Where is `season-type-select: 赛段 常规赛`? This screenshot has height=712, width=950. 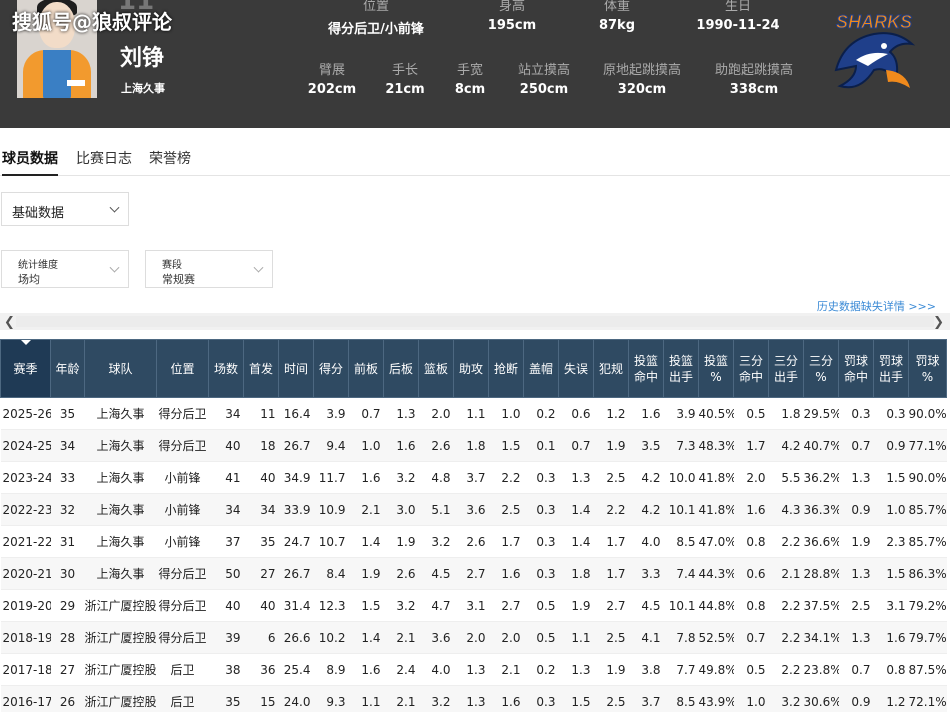 season-type-select: 赛段 常规赛 is located at coordinates (209, 269).